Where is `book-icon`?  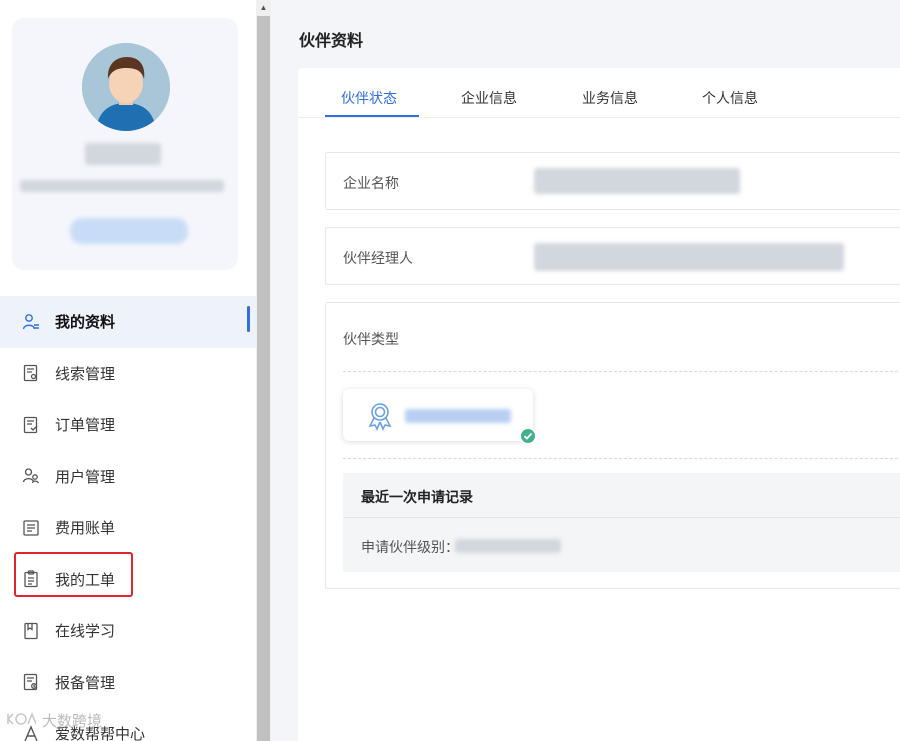
book-icon is located at coordinates (31, 631).